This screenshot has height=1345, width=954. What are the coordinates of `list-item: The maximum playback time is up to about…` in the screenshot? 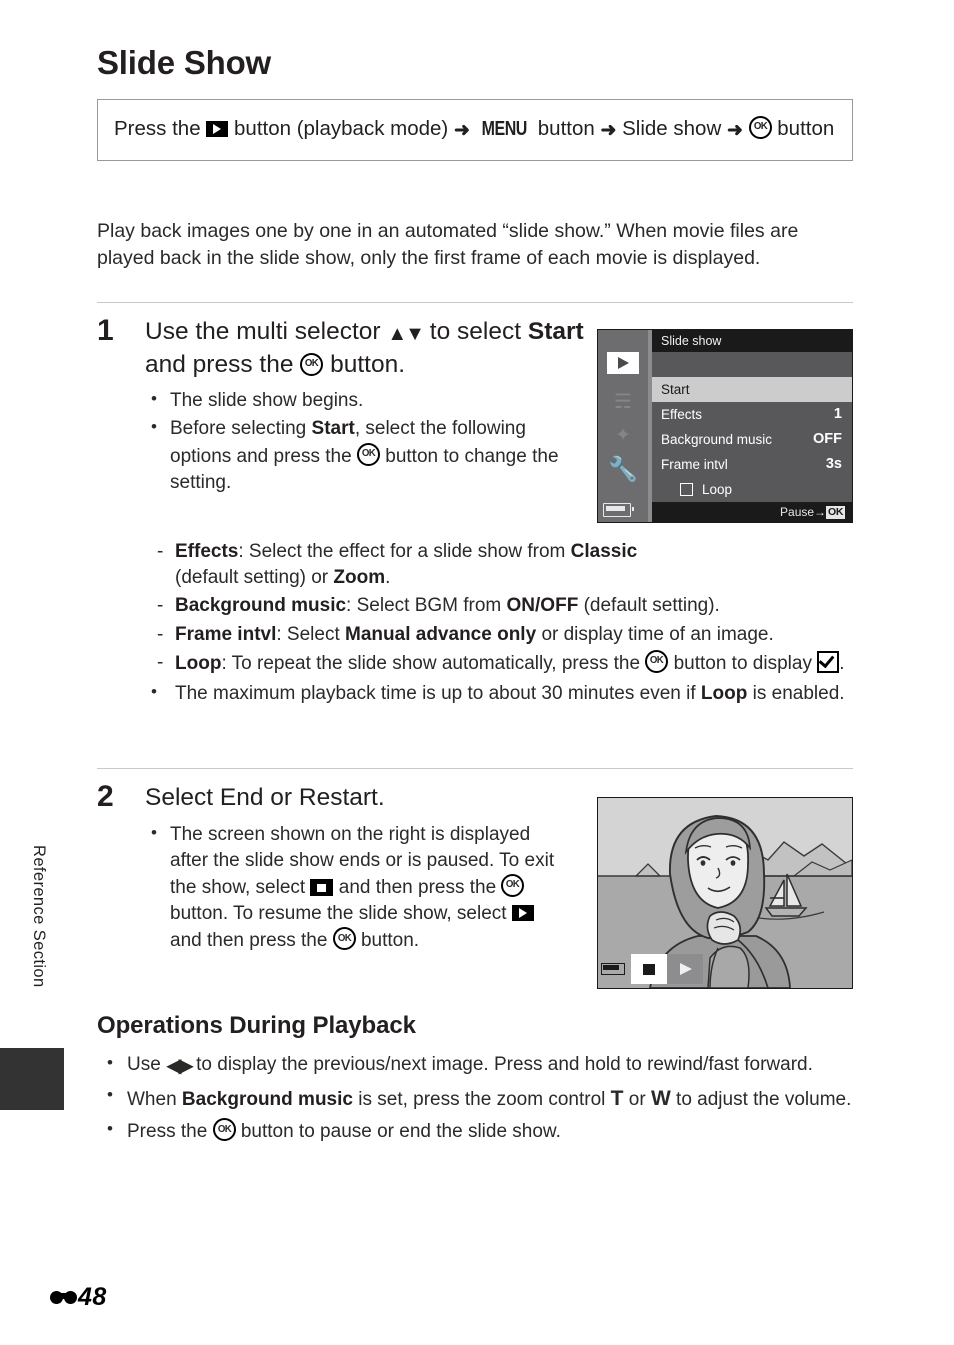 It's located at (499, 693).